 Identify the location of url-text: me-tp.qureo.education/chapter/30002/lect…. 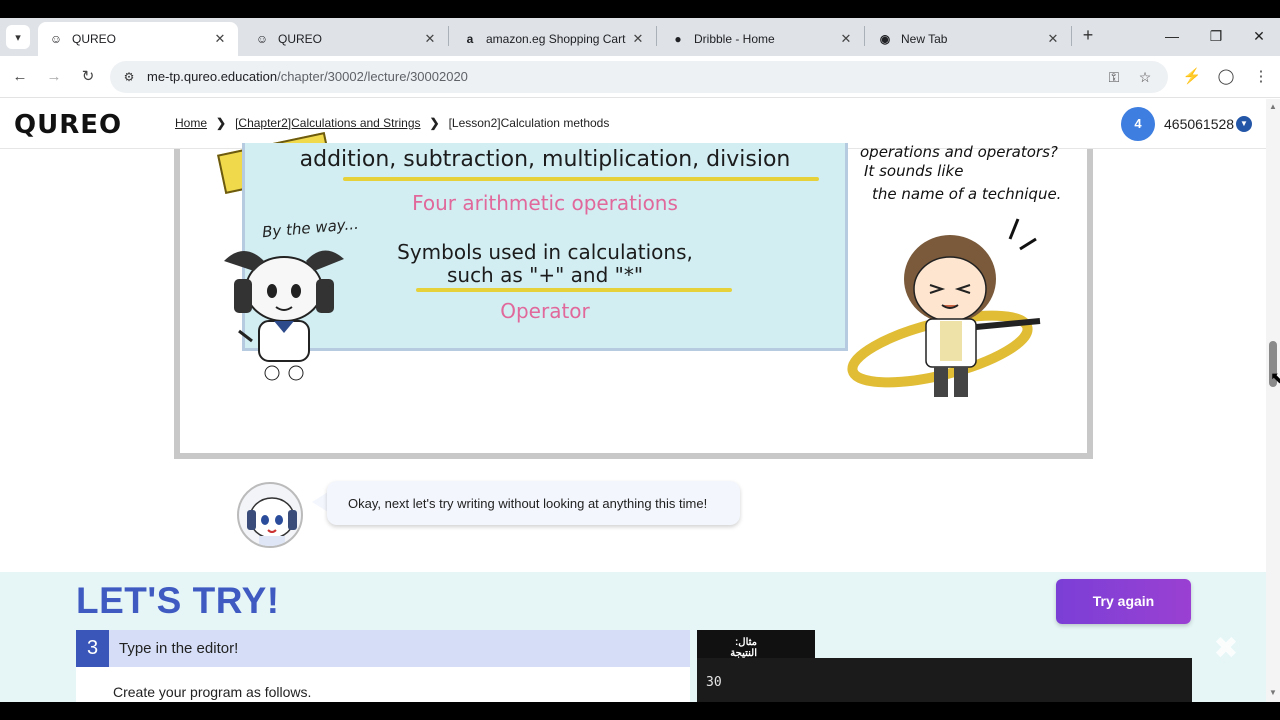
(307, 76).